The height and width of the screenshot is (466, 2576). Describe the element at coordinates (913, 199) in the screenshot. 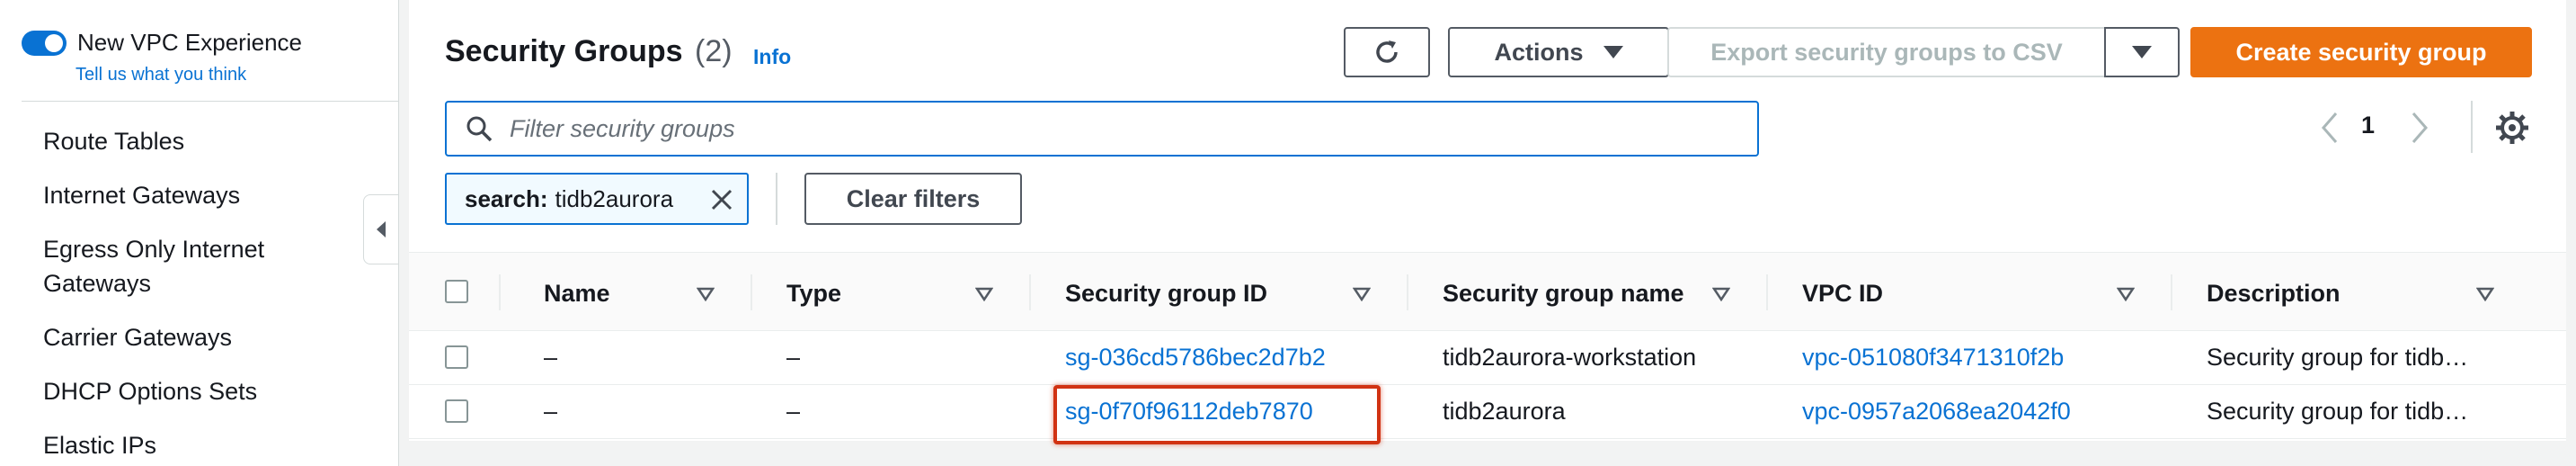

I see `clear-filters-button: Clear filters` at that location.